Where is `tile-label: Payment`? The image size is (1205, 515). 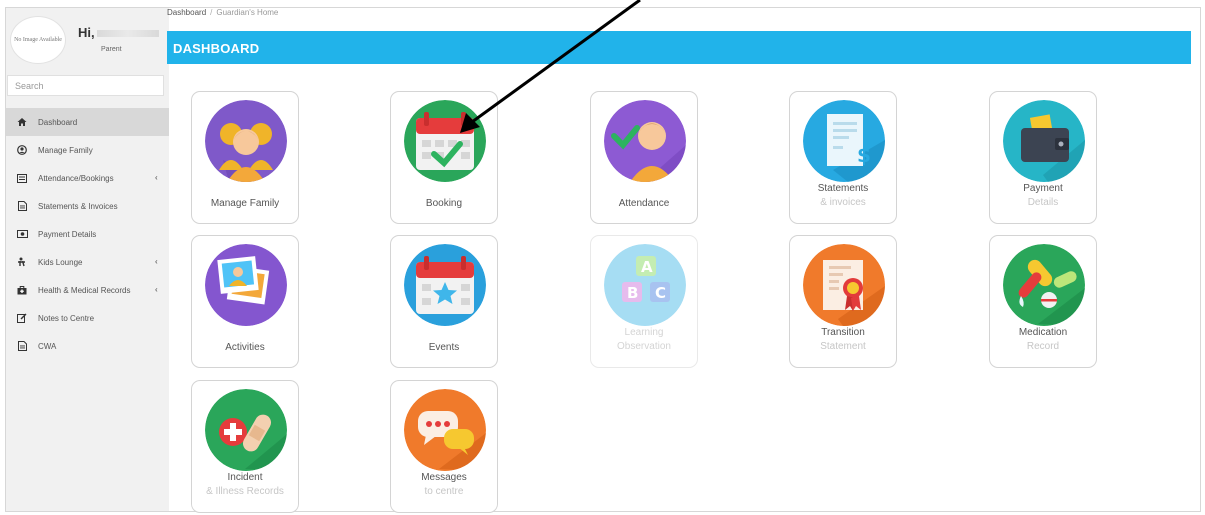
tile-label: Payment is located at coordinates (1043, 188).